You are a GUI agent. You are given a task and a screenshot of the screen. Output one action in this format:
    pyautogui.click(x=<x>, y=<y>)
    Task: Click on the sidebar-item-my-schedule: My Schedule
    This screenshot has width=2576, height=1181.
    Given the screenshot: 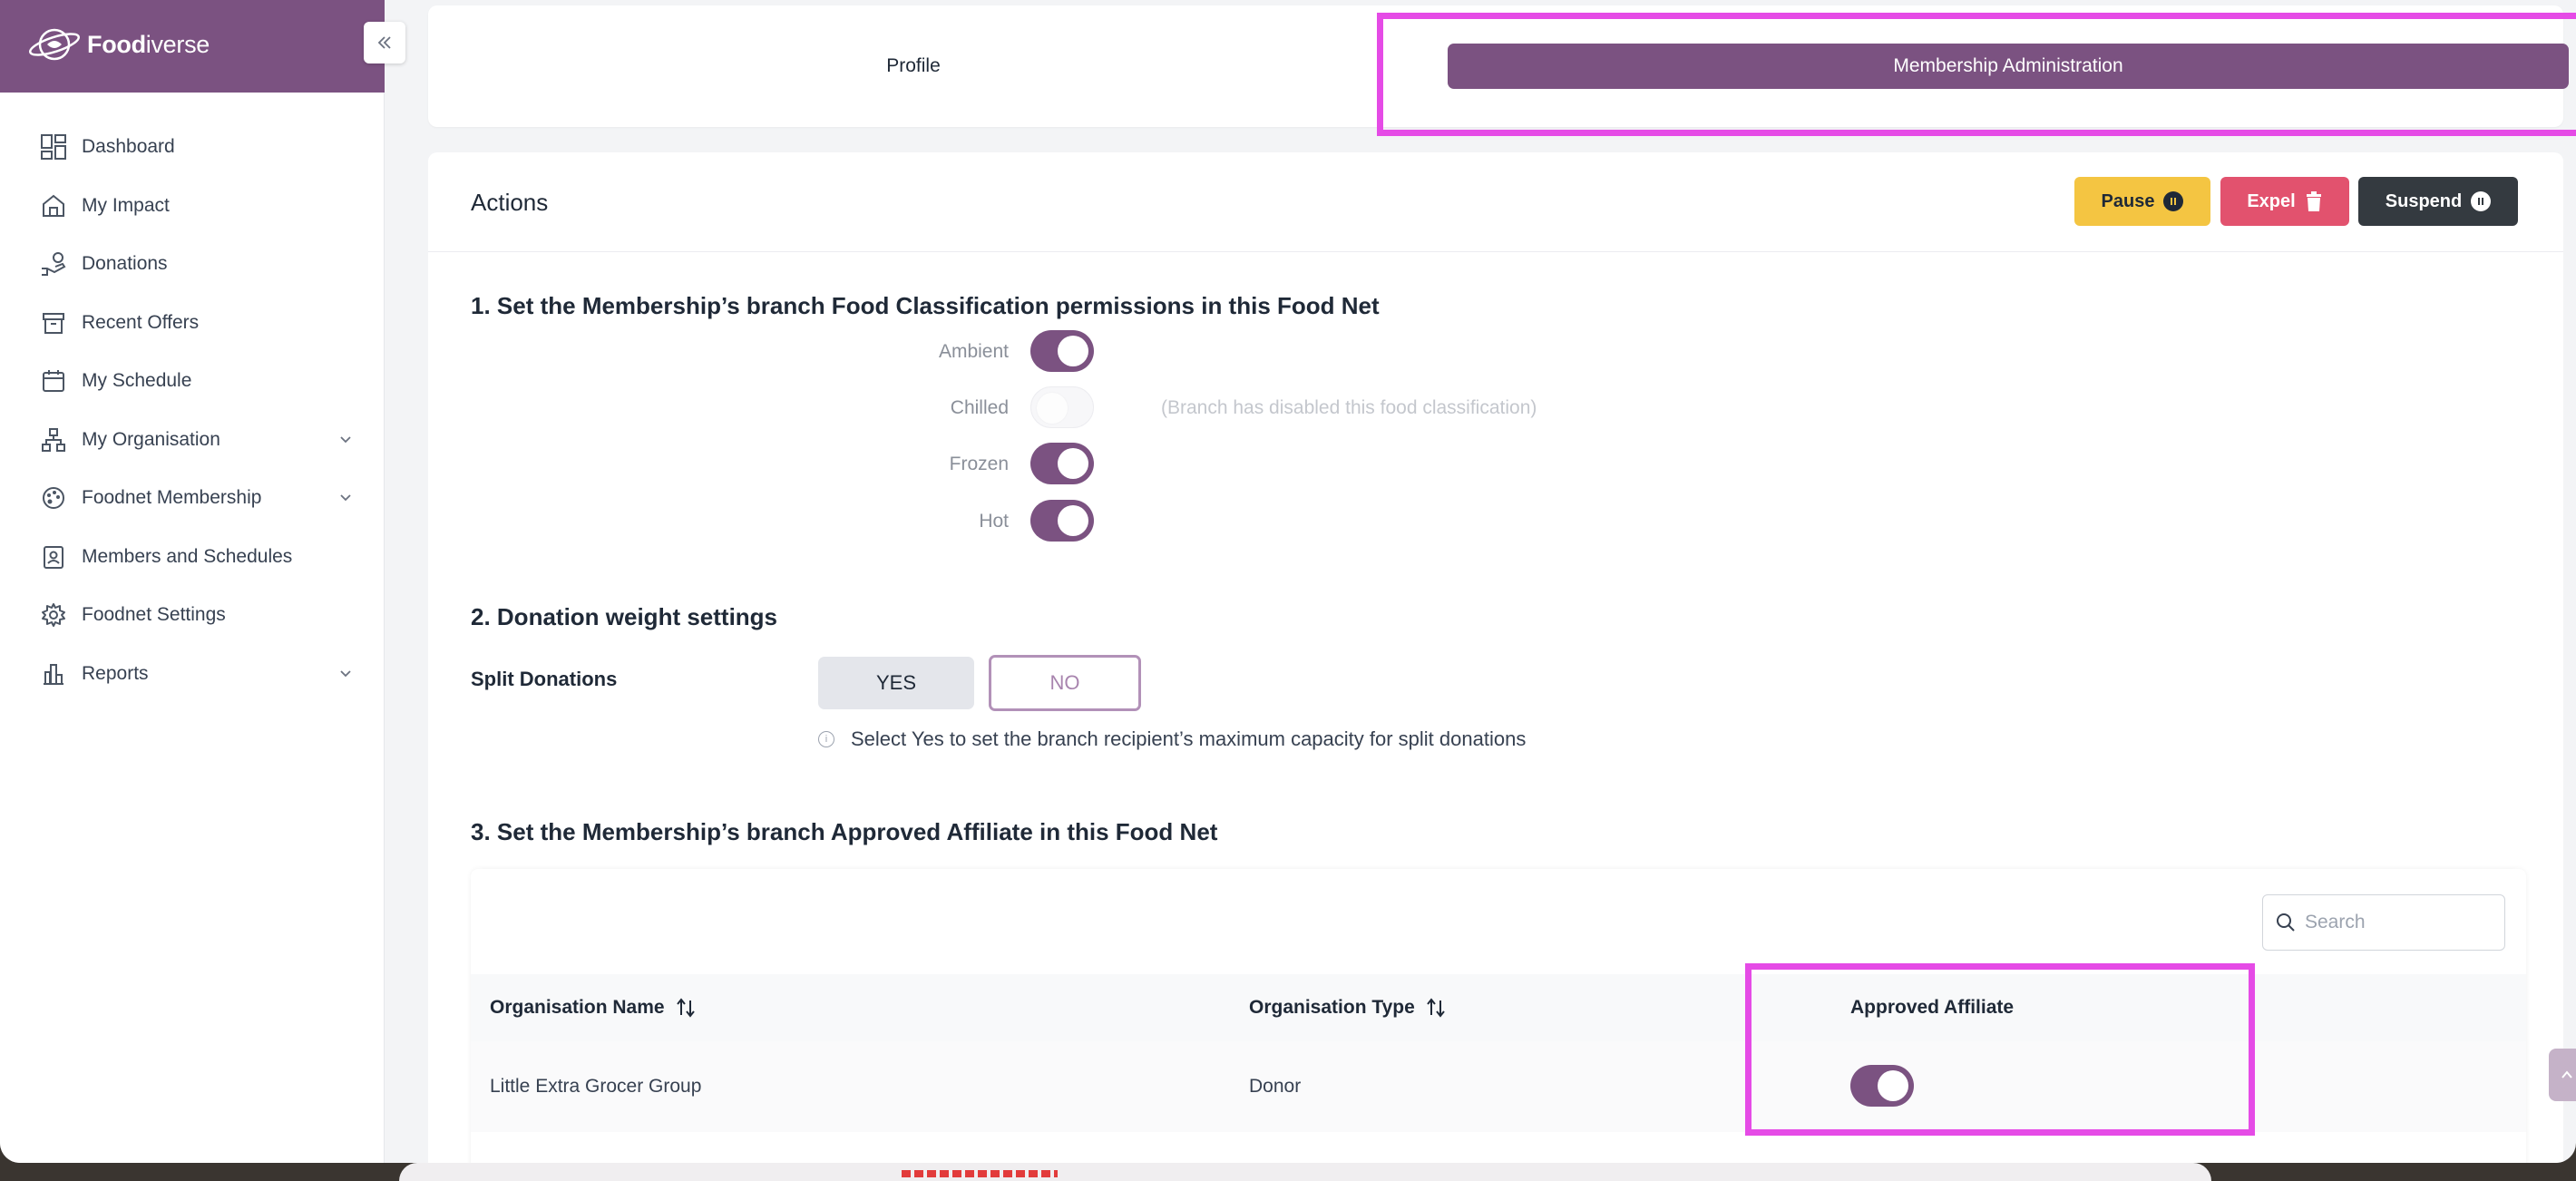 What is the action you would take?
    pyautogui.click(x=192, y=382)
    